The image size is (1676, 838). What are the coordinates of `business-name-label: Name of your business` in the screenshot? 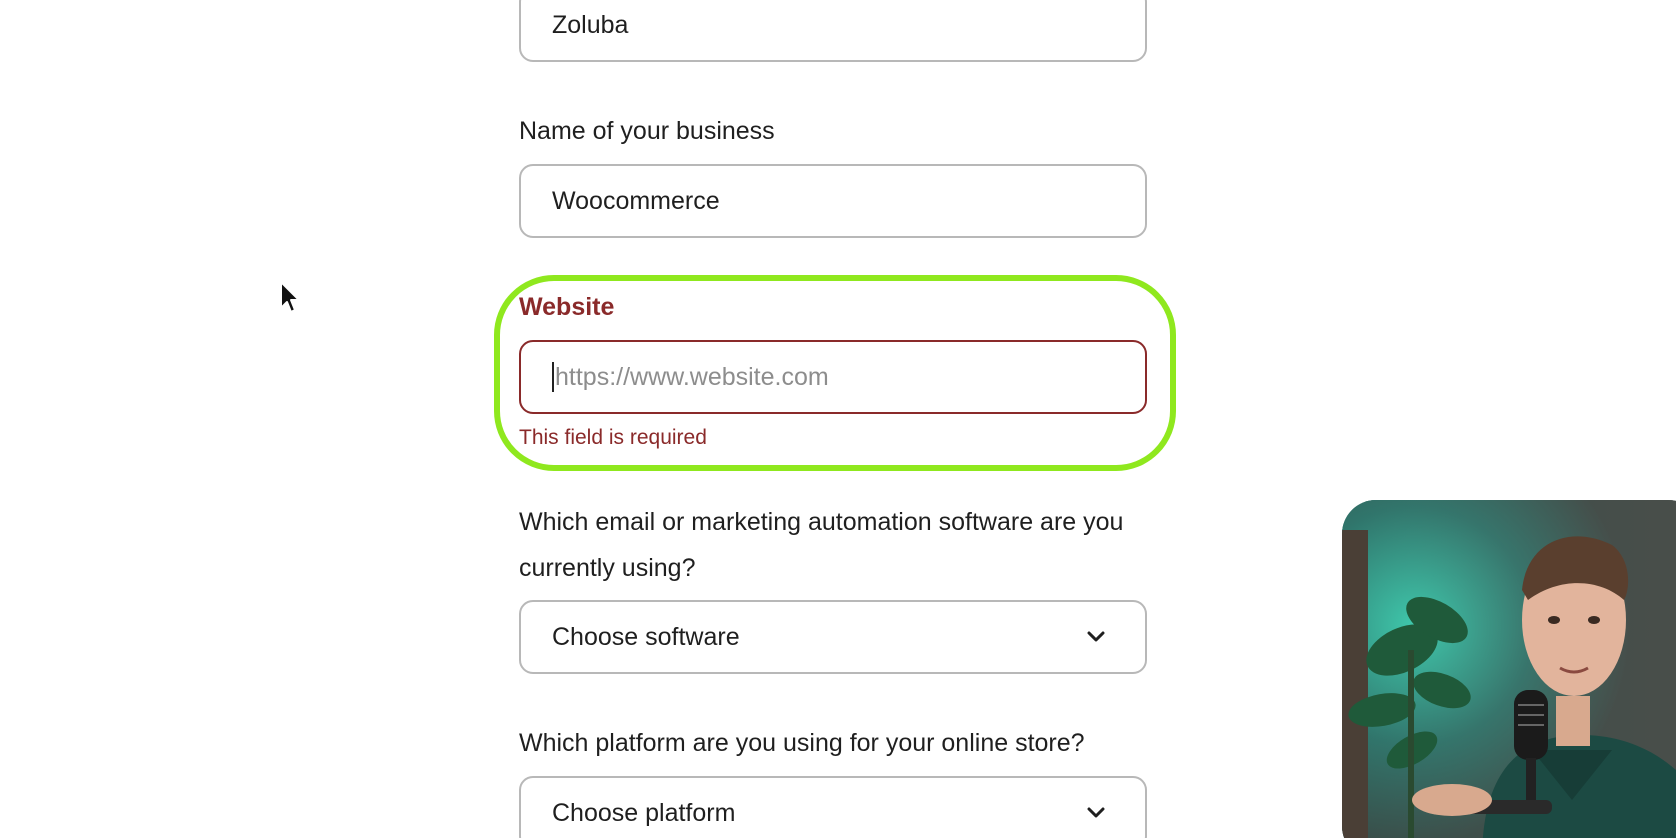 It's located at (647, 131).